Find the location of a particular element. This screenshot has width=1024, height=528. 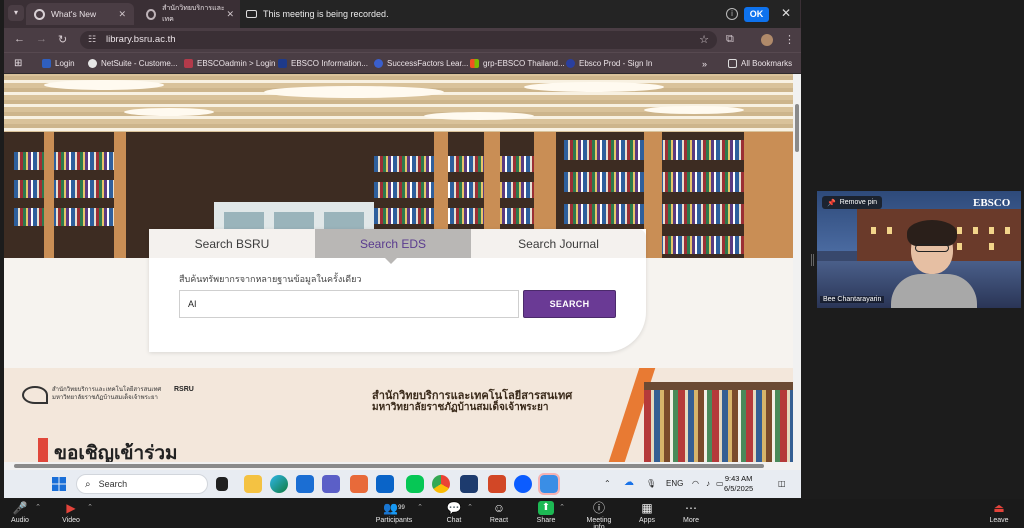

chat-button: 💬 Chat ⌃ is located at coordinates (458, 512).